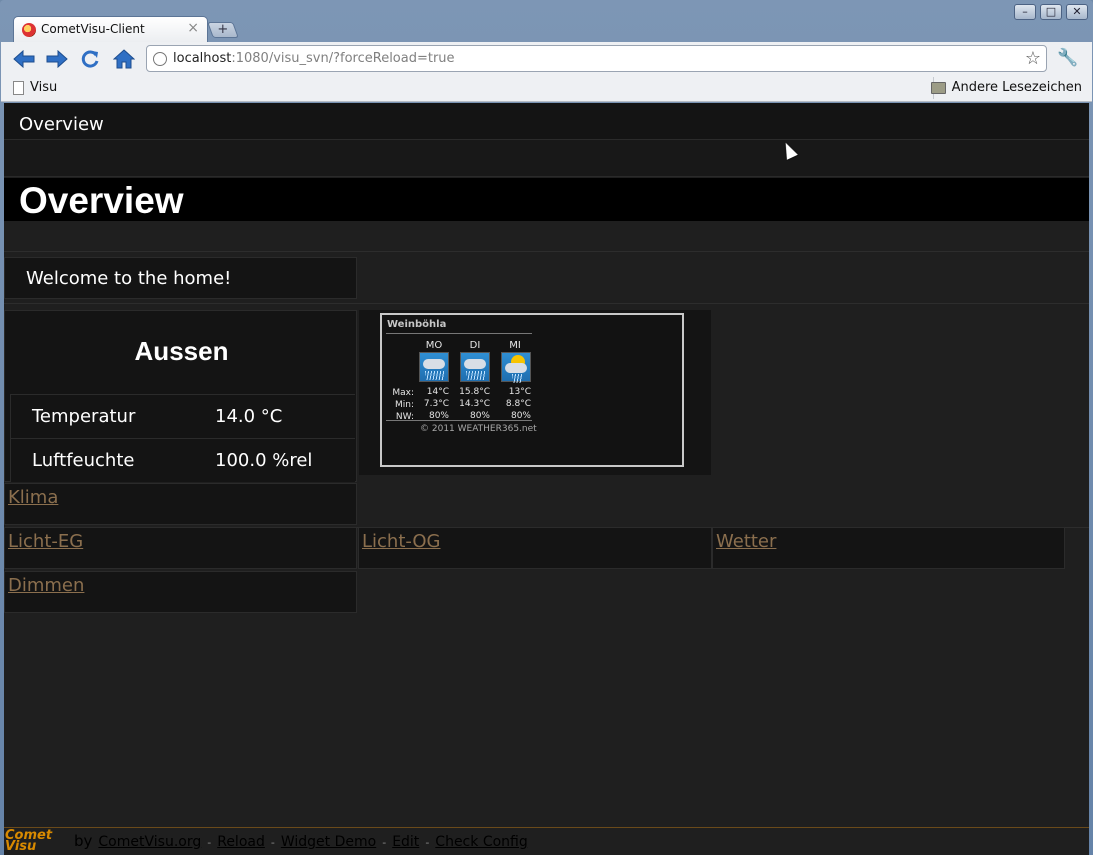  What do you see at coordinates (343, 58) in the screenshot?
I see `url-rest: :1080/visu_svn/?forceReload=true` at bounding box center [343, 58].